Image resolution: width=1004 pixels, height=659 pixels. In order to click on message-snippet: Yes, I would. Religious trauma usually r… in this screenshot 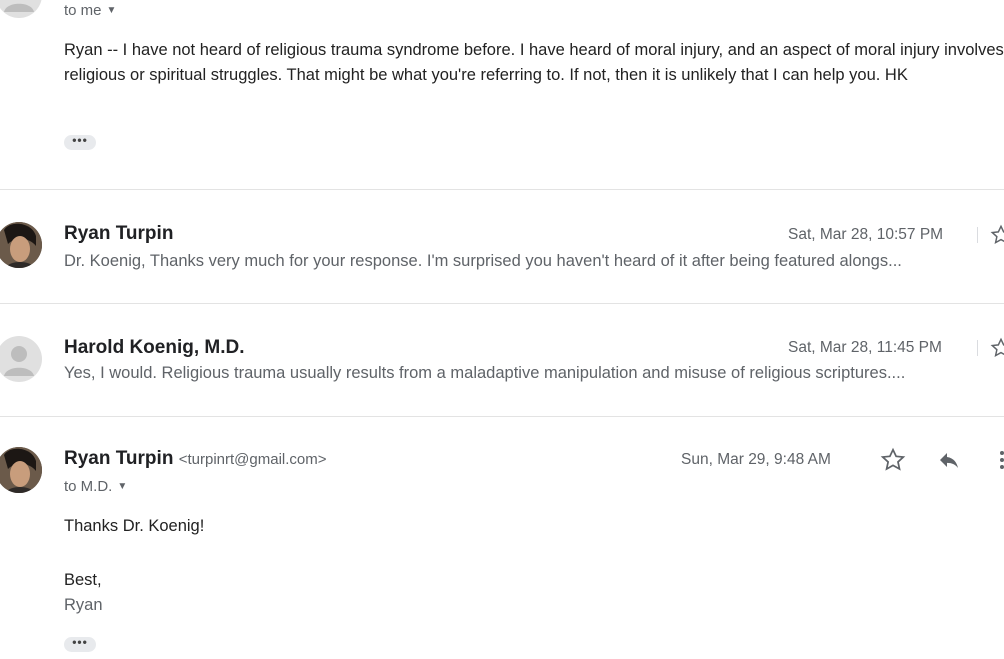, I will do `click(485, 373)`.